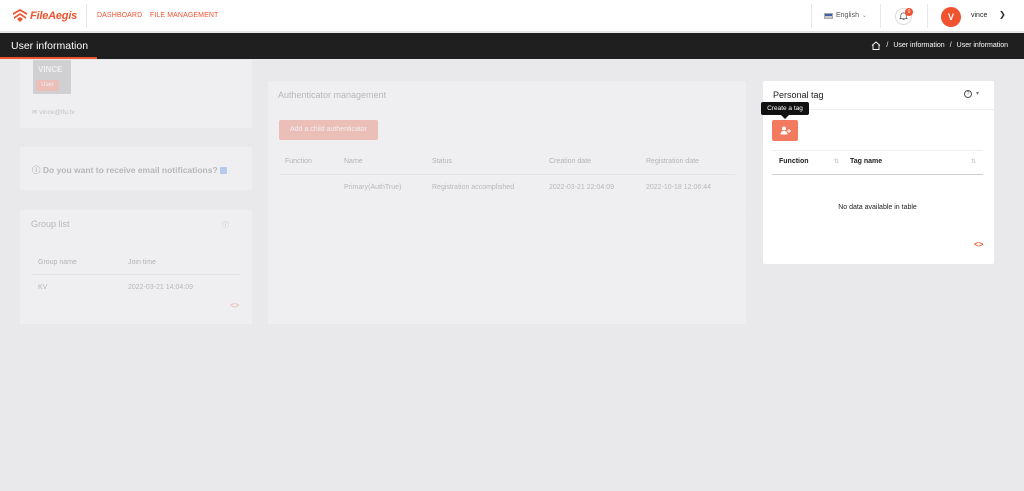 The width and height of the screenshot is (1024, 491). I want to click on nav-dashboard-link: DASHBOARD, so click(119, 15).